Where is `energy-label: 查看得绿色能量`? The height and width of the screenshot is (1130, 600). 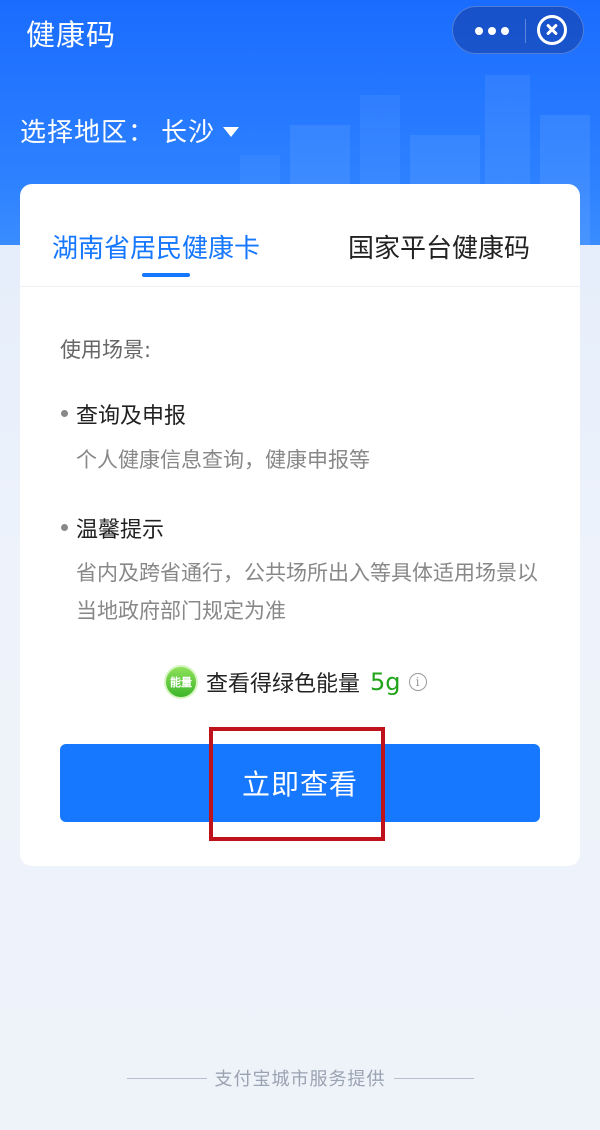
energy-label: 查看得绿色能量 is located at coordinates (283, 684).